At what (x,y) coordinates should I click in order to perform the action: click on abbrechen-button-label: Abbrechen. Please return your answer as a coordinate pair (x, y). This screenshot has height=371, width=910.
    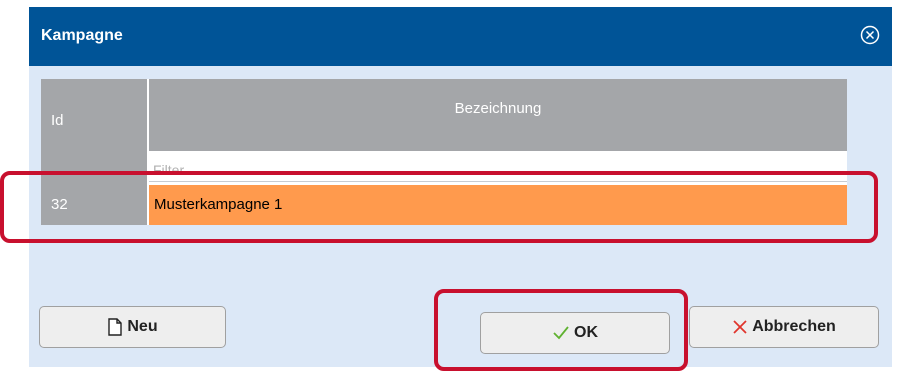
    Looking at the image, I should click on (794, 326).